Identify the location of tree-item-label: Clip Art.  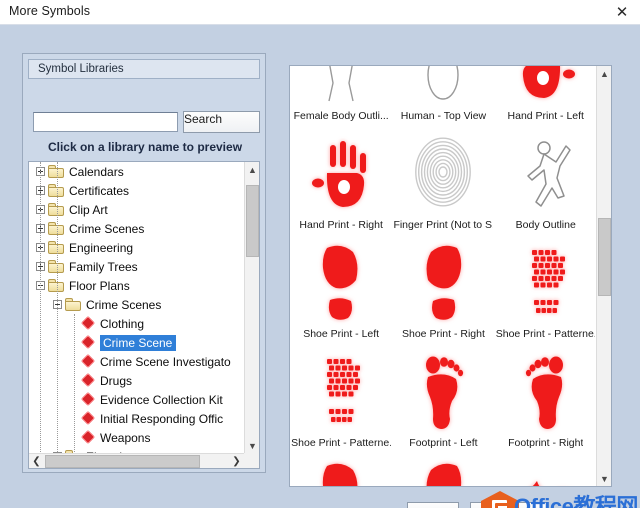
(88, 209).